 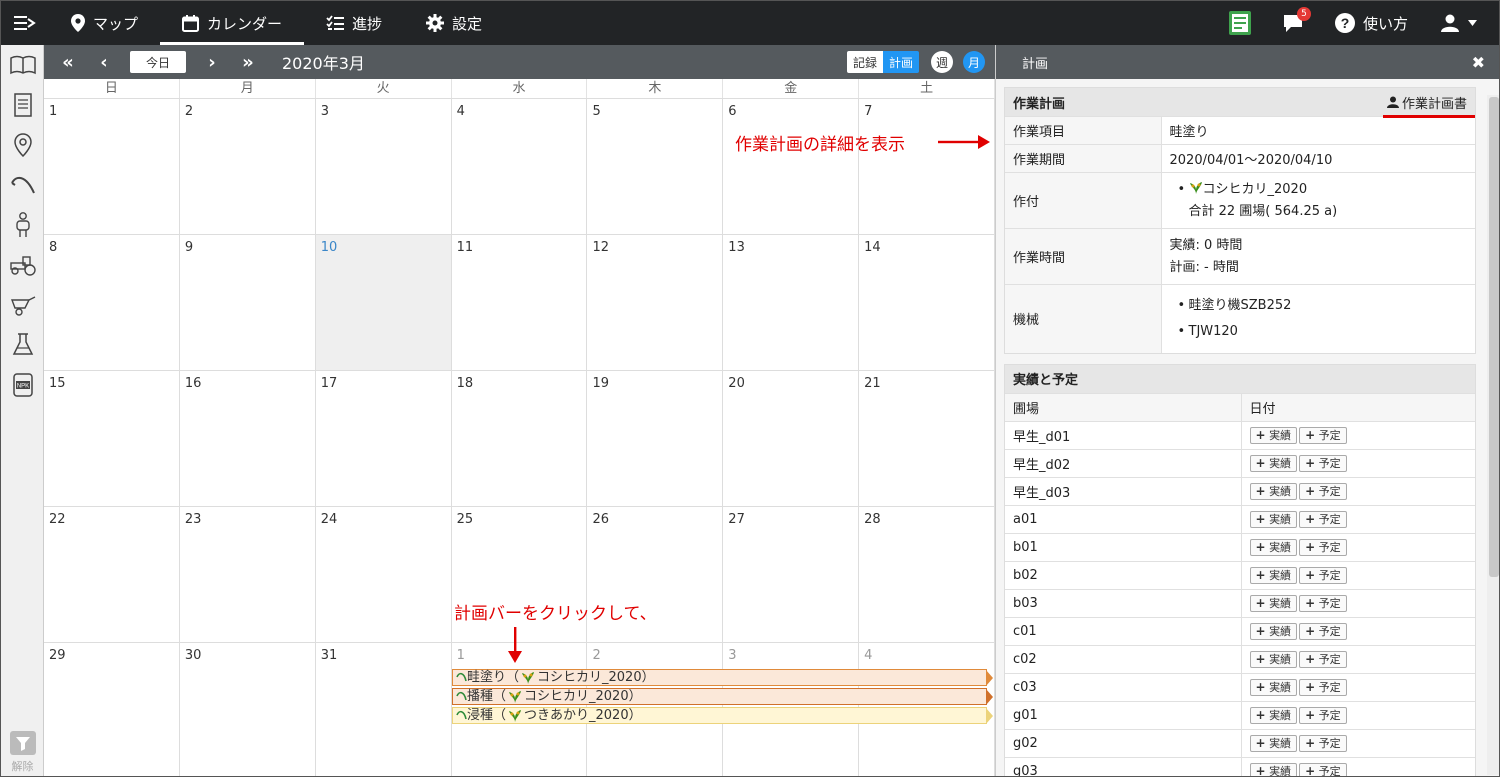 What do you see at coordinates (248, 574) in the screenshot?
I see `calendar-day: 23` at bounding box center [248, 574].